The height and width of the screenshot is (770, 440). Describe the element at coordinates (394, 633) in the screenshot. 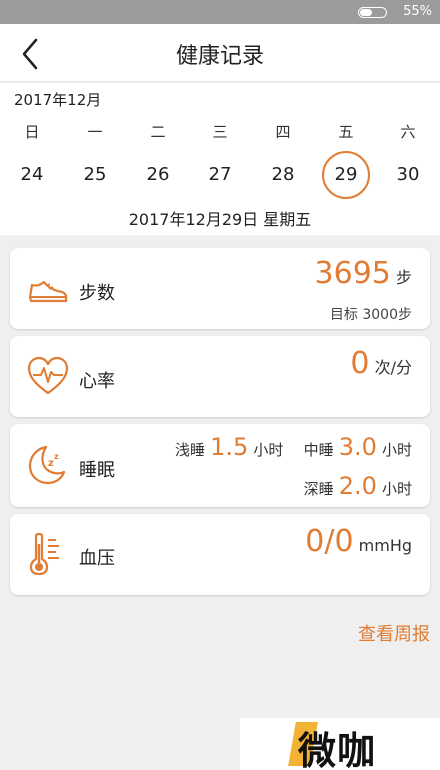

I see `weekly-report-link: 查看周报` at that location.